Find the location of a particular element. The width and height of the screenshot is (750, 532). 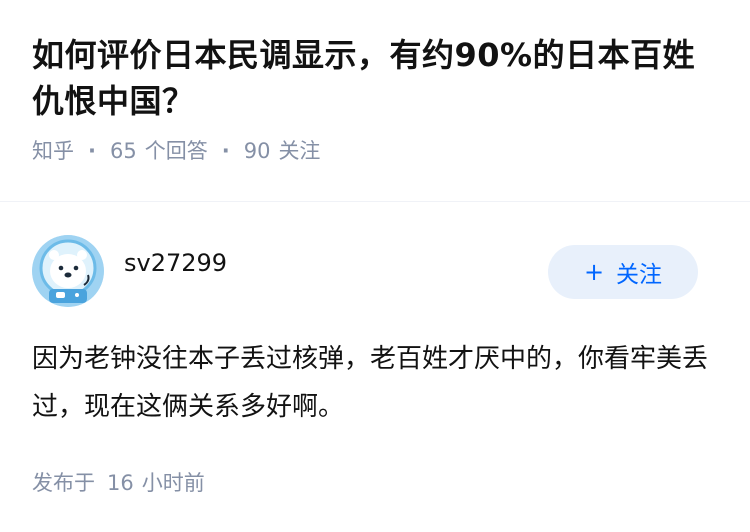

question-meta: 知乎 · 65 个回答 · 90 关注 is located at coordinates (375, 151).